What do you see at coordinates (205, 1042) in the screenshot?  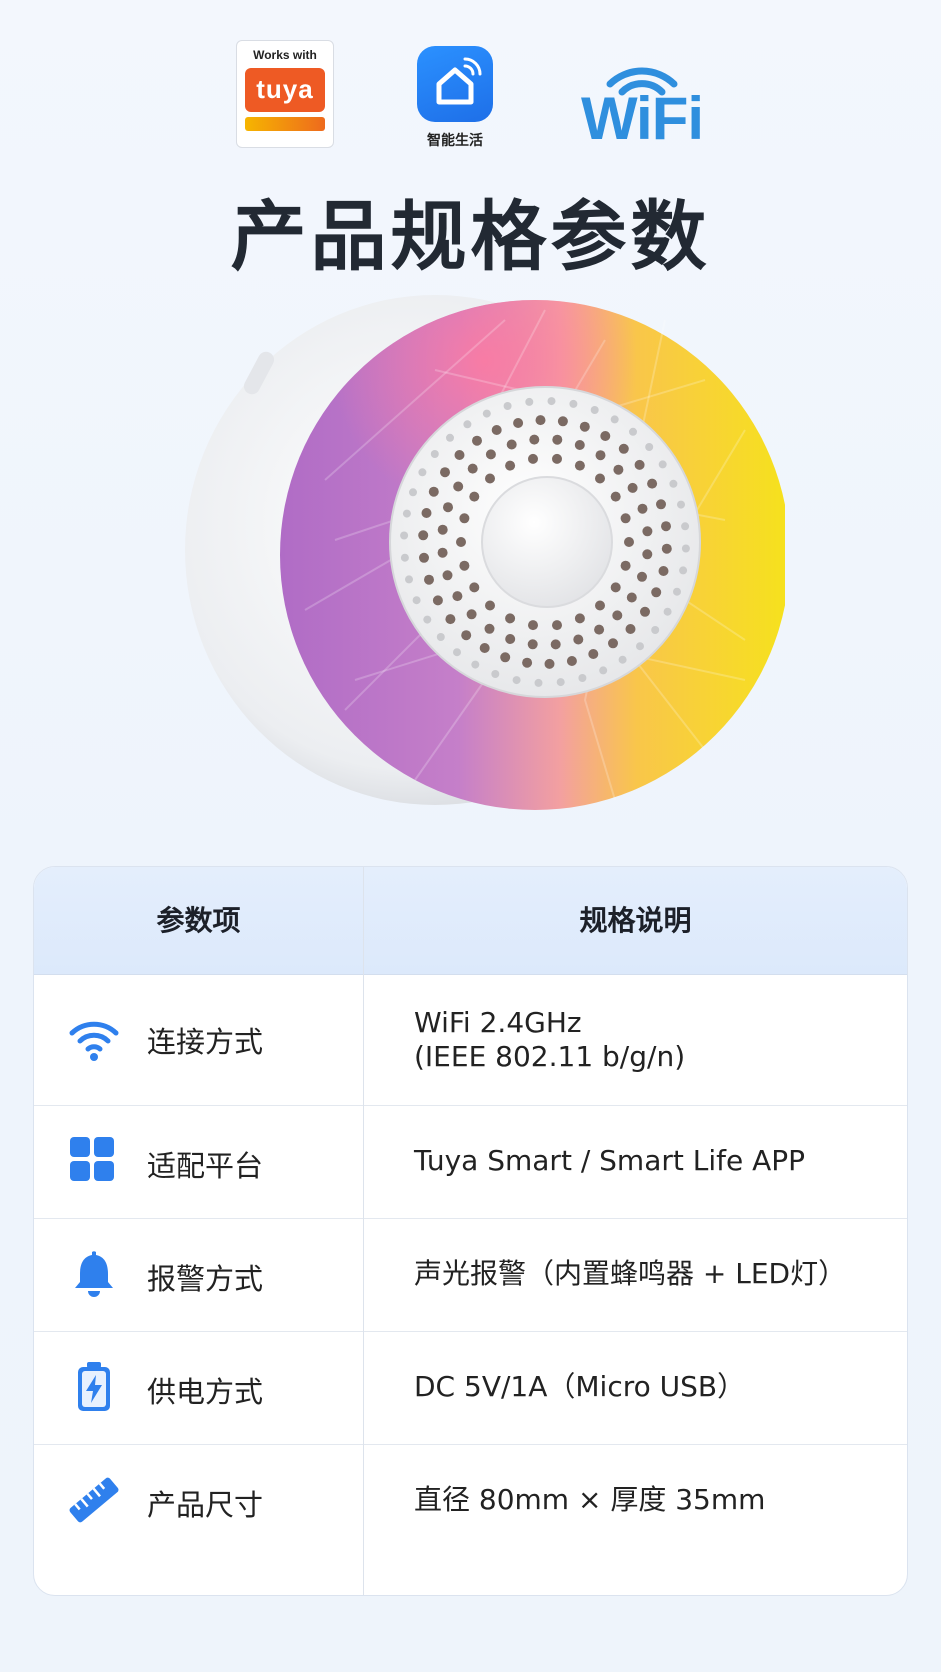 I see `row-label: 连接方式` at bounding box center [205, 1042].